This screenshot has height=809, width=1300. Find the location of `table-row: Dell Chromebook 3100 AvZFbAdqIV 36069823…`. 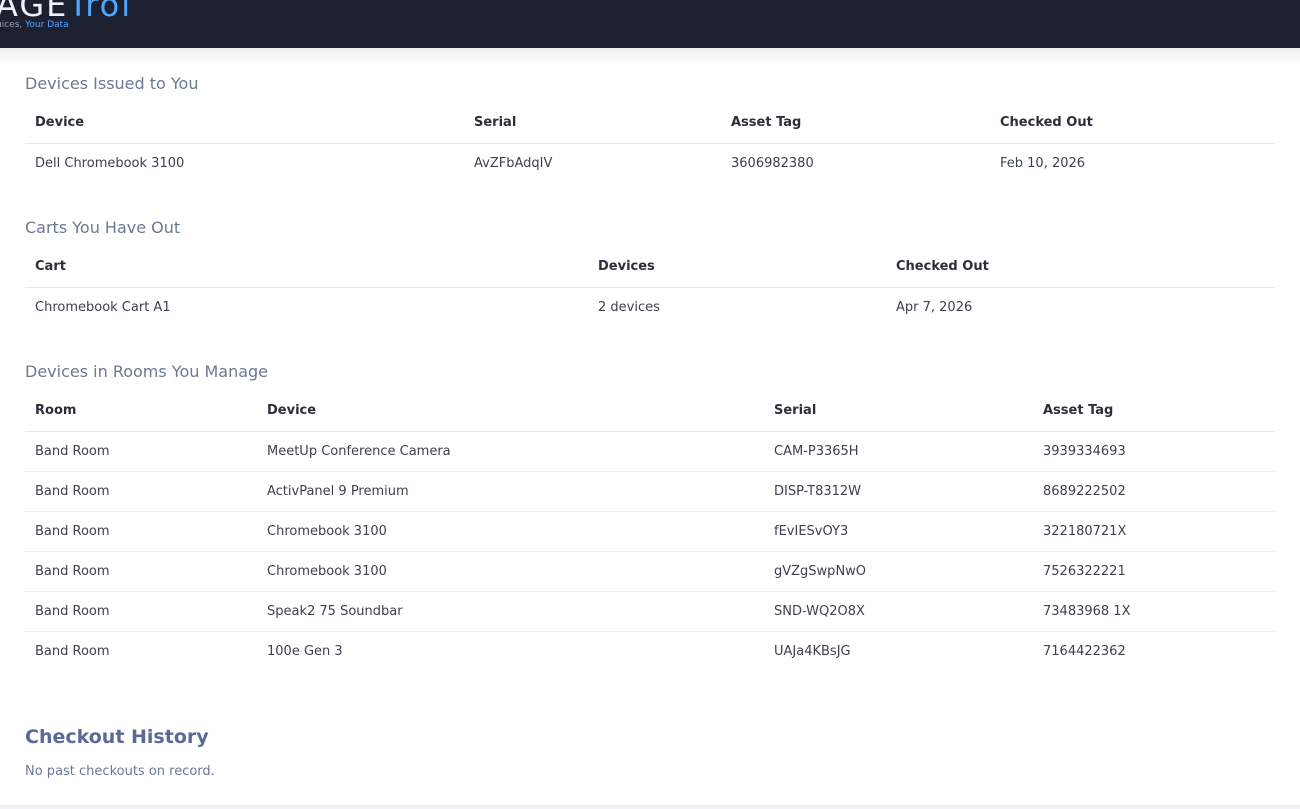

table-row: Dell Chromebook 3100 AvZFbAdqIV 36069823… is located at coordinates (650, 164).